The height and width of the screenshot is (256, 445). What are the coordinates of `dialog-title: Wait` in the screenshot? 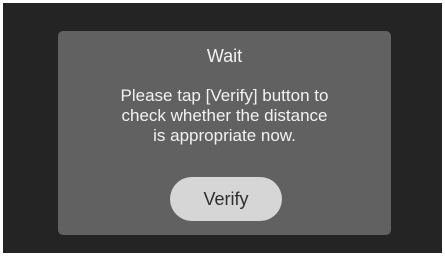 It's located at (224, 56).